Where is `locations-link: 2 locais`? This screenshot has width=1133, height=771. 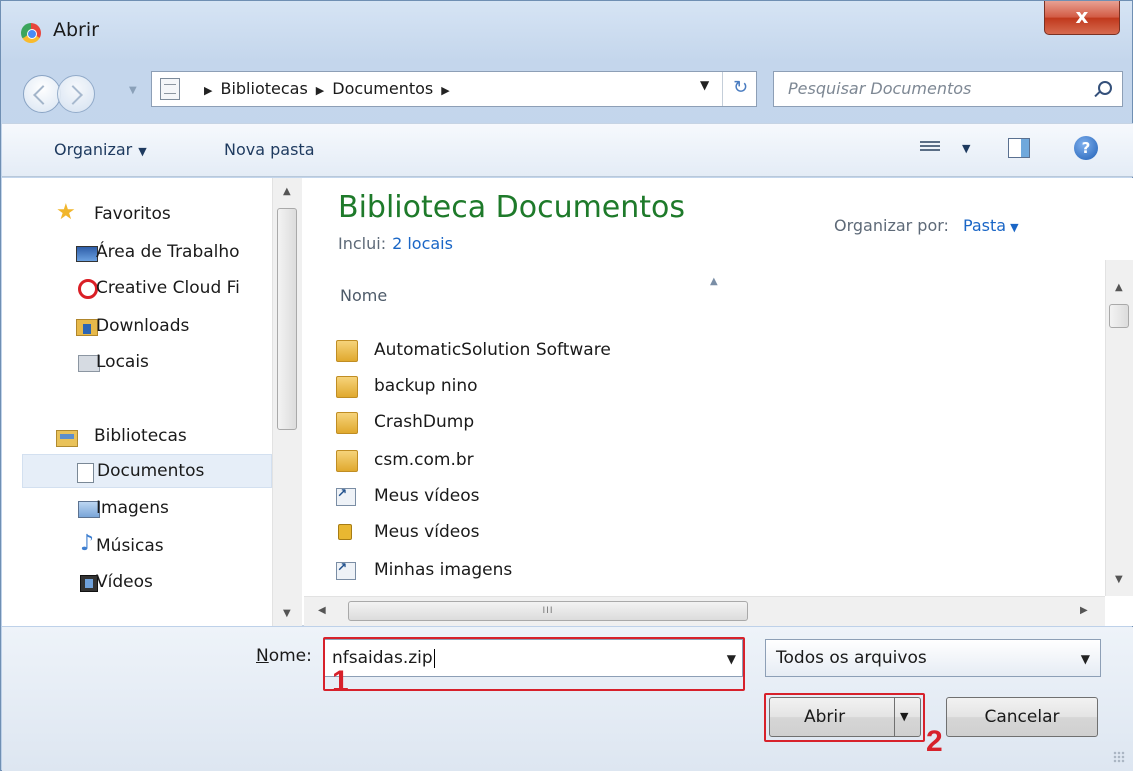
locations-link: 2 locais is located at coordinates (422, 243).